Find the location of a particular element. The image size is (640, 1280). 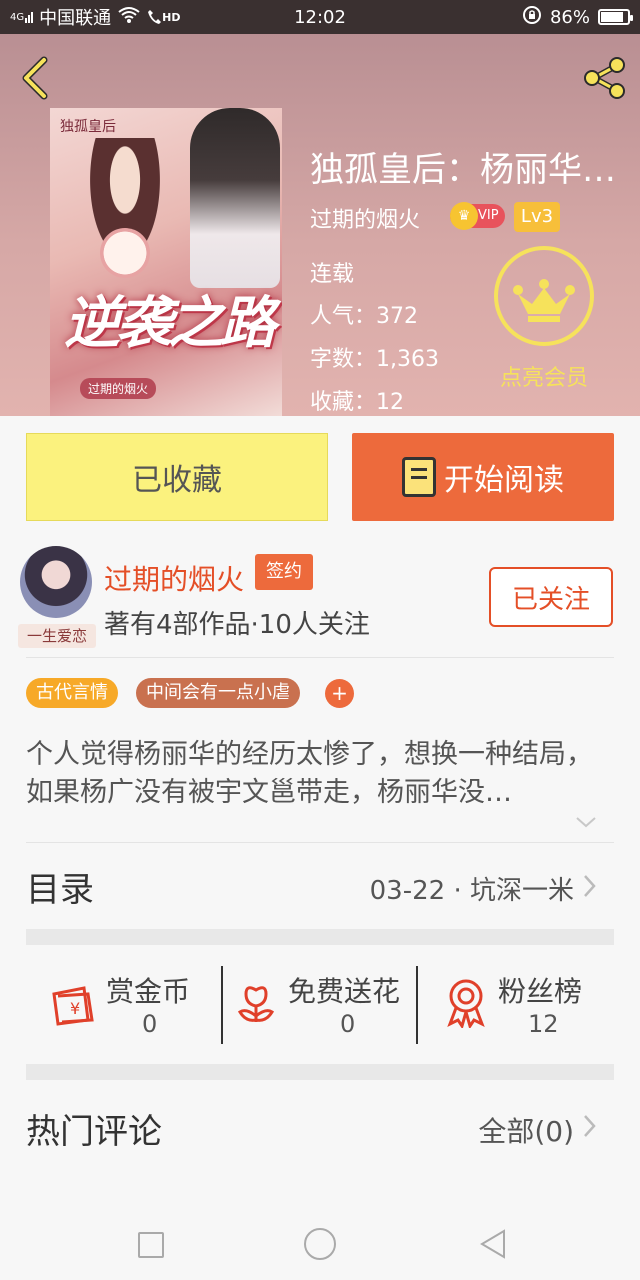

word-count: 字数：1,363 is located at coordinates (374, 359).